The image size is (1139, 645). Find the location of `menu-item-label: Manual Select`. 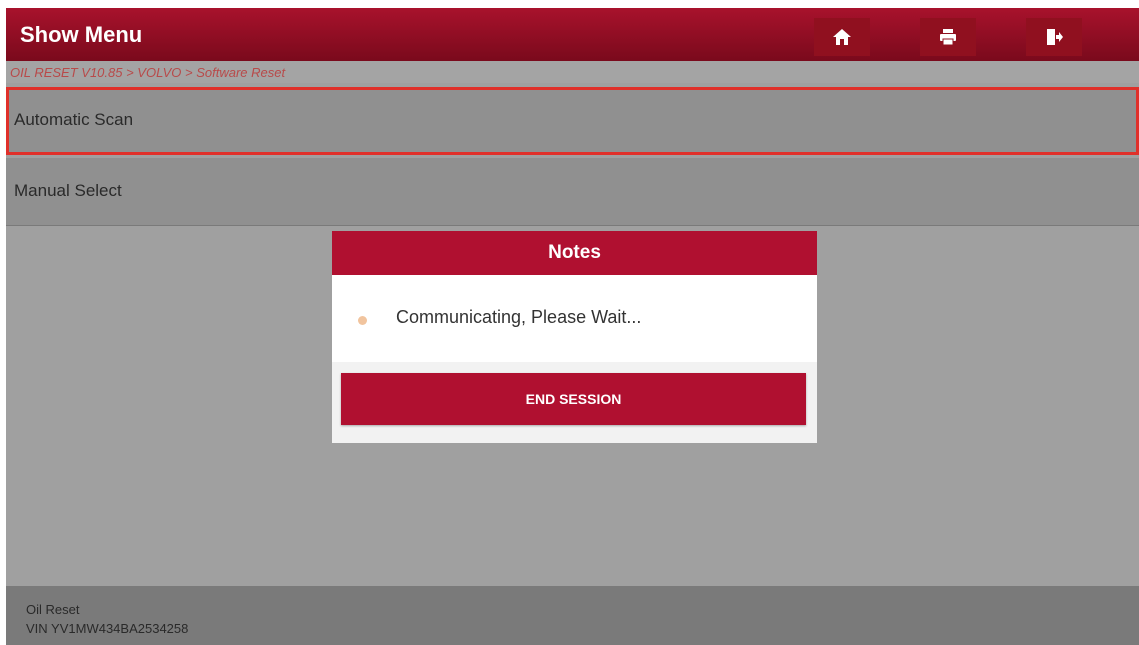

menu-item-label: Manual Select is located at coordinates (68, 190).